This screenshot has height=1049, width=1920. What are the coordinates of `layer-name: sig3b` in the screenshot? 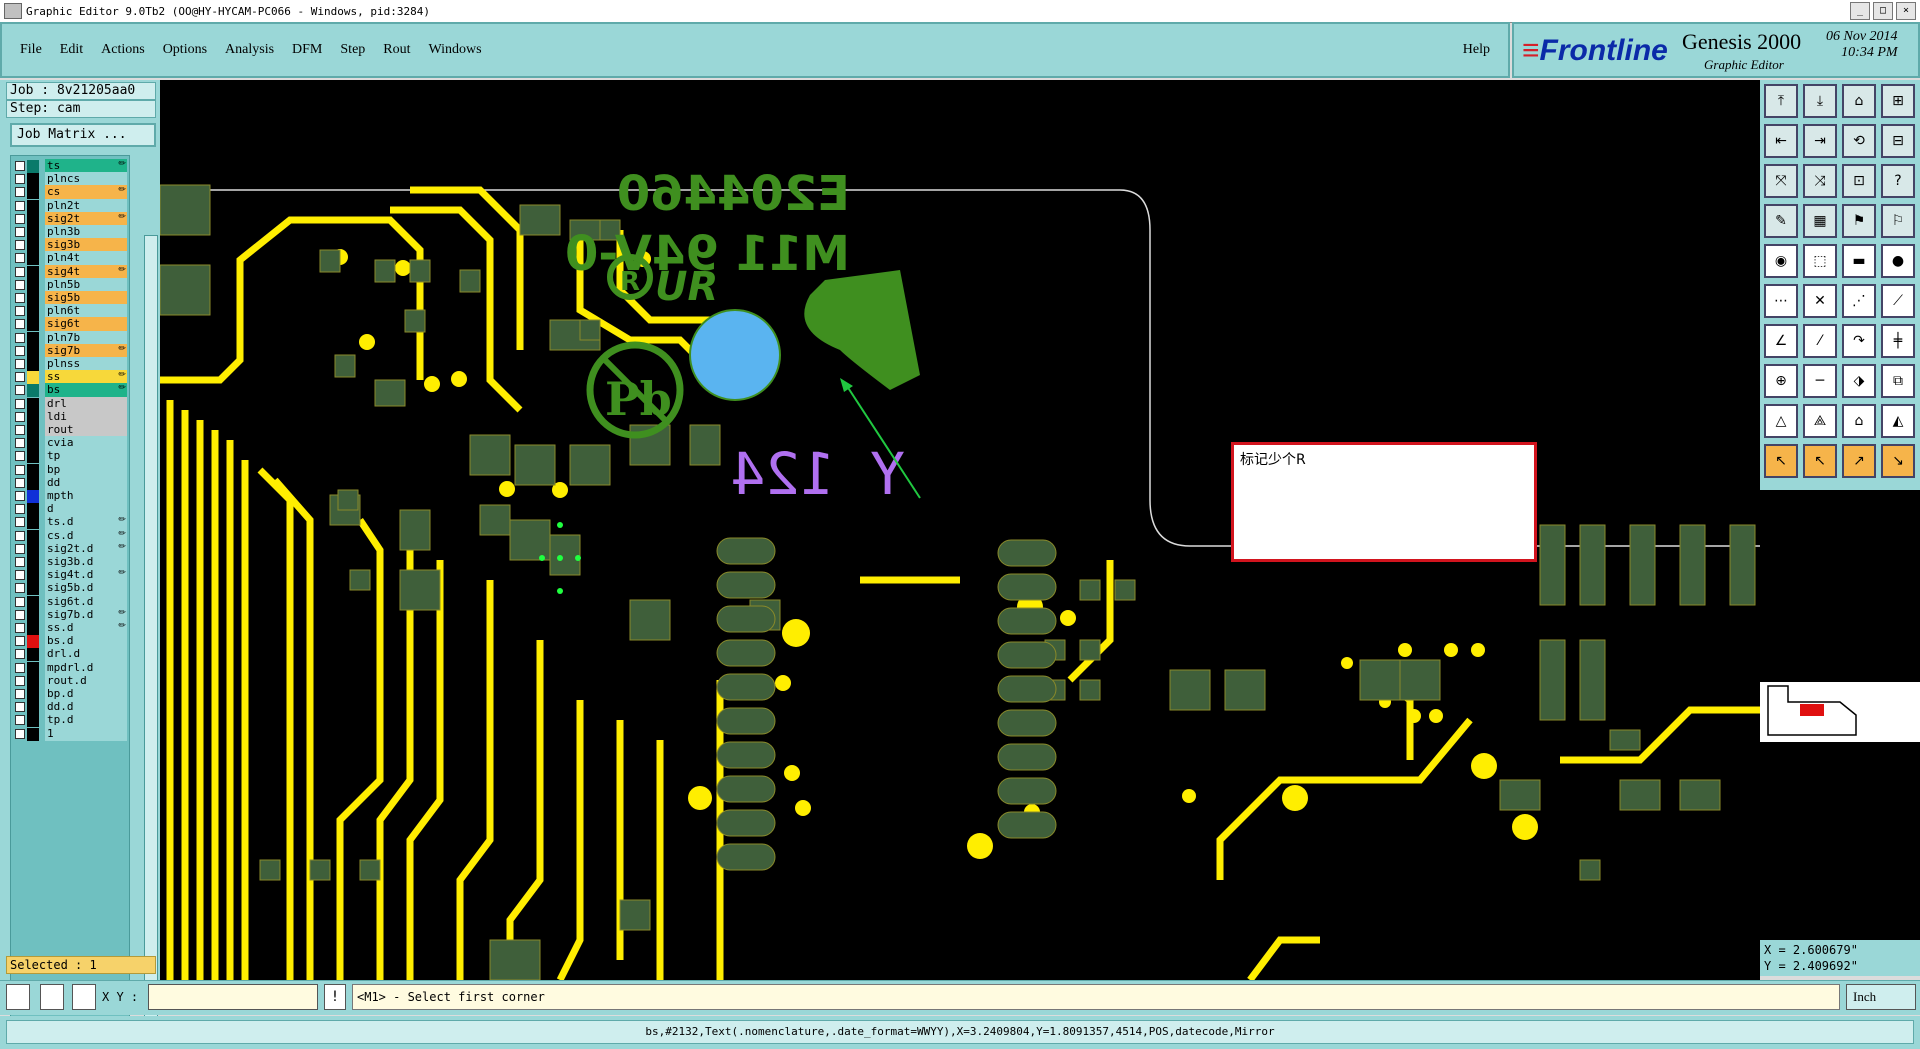 It's located at (86, 245).